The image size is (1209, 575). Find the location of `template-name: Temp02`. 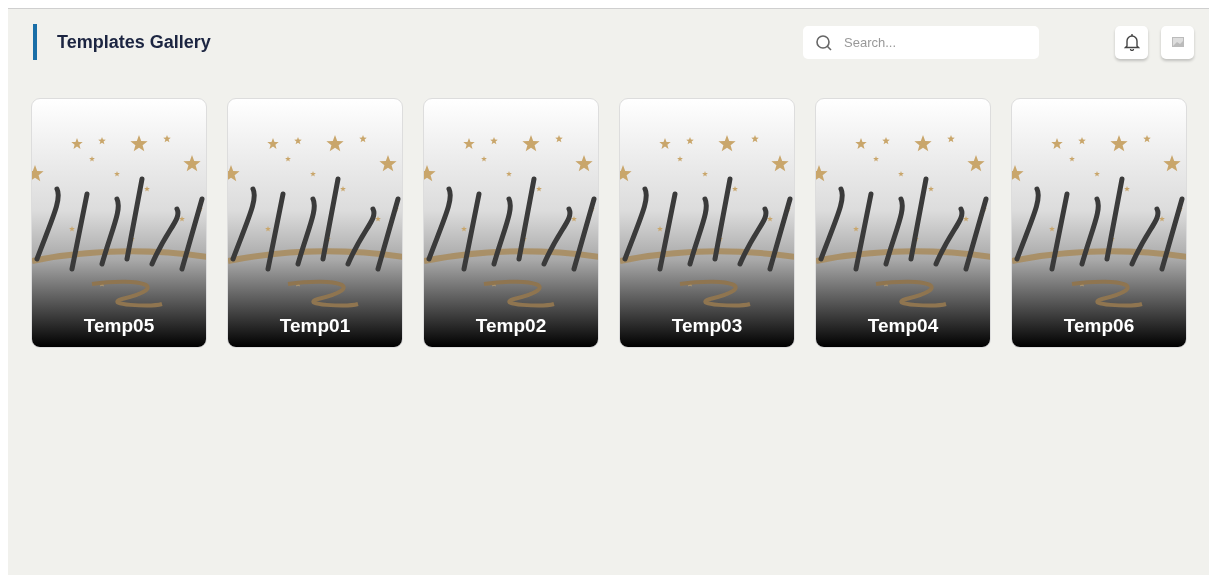

template-name: Temp02 is located at coordinates (511, 326).